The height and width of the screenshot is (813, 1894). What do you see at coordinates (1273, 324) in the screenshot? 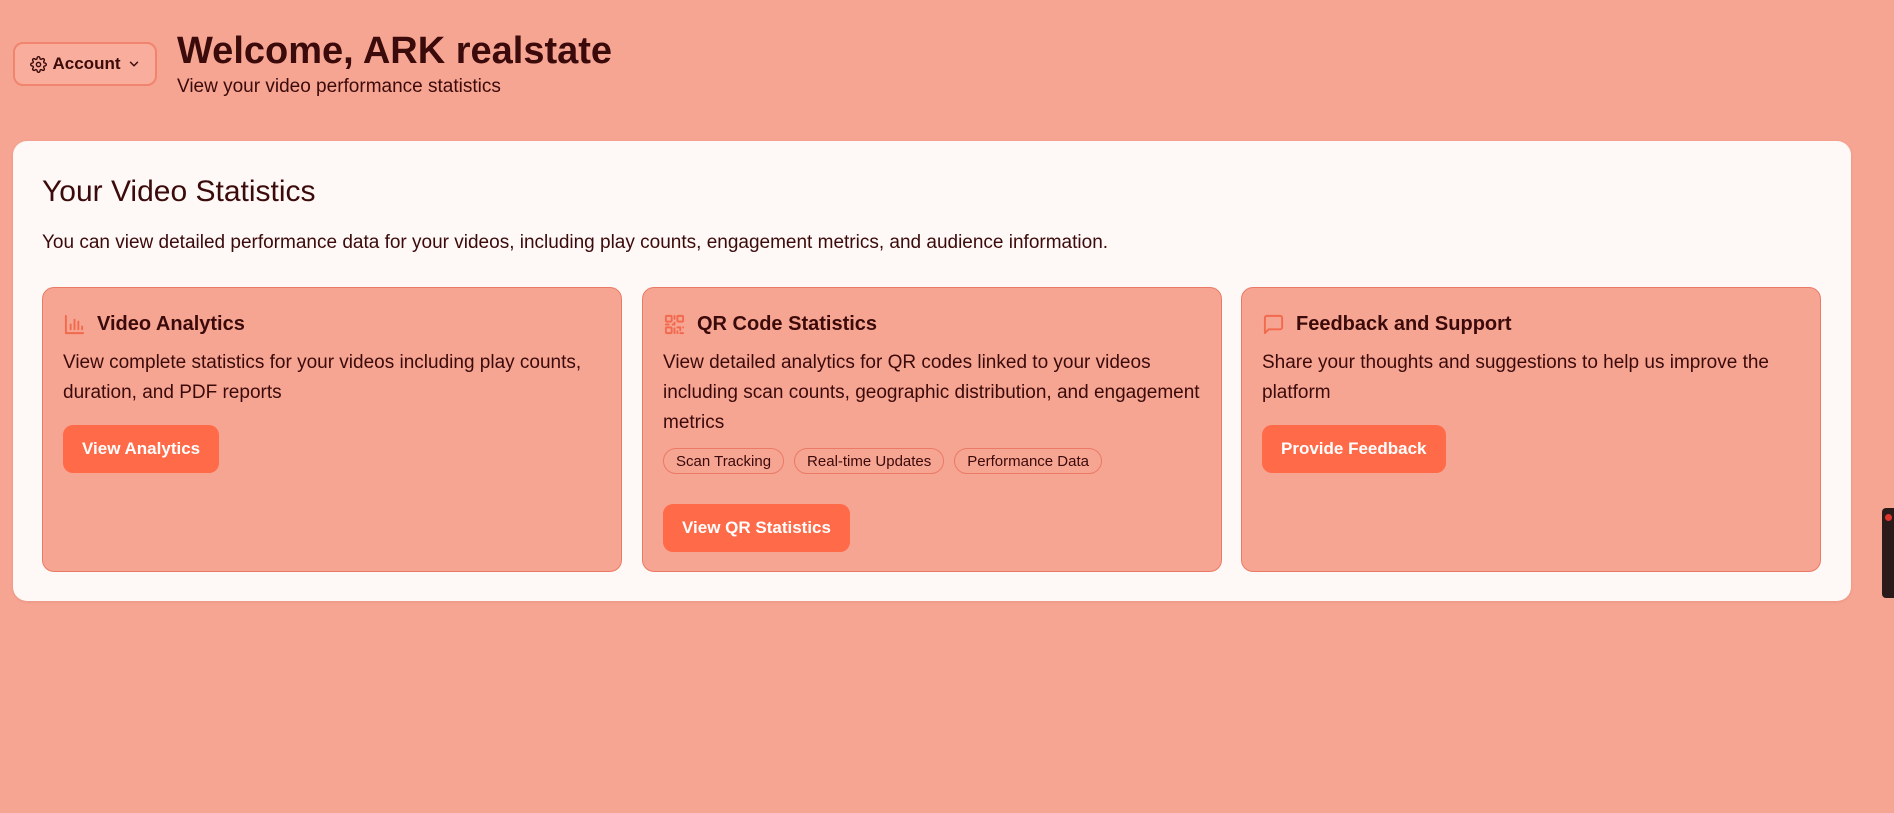
I see `message-square-icon` at bounding box center [1273, 324].